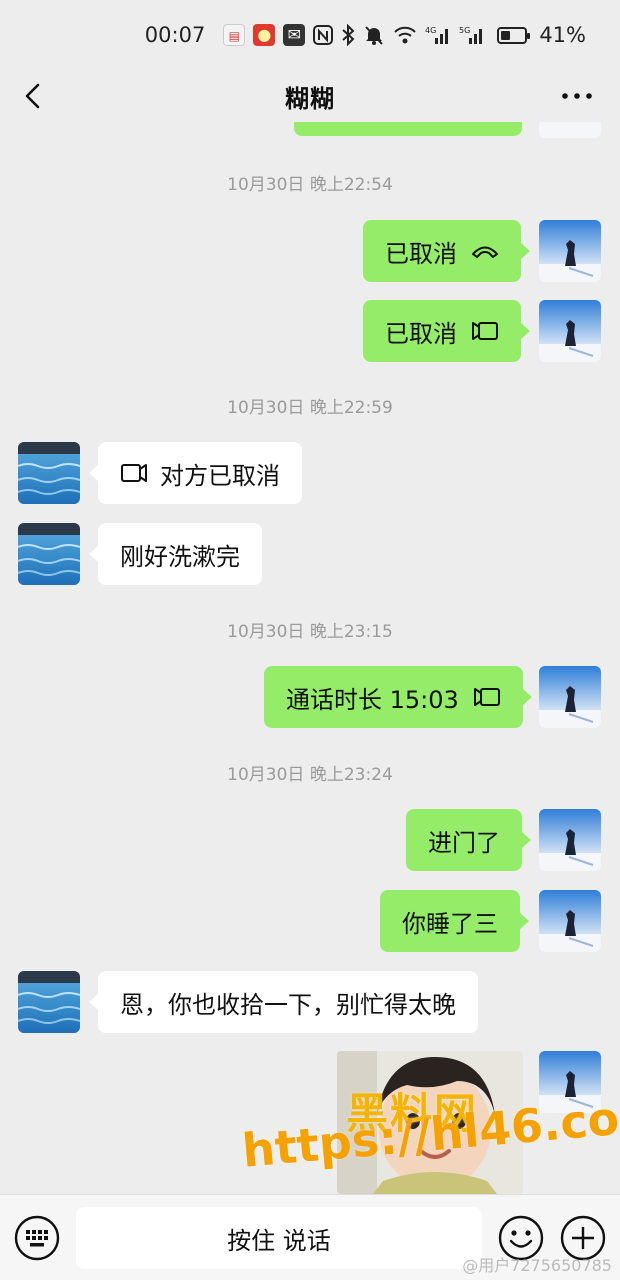 The image size is (620, 1280). I want to click on battery-fill, so click(506, 35).